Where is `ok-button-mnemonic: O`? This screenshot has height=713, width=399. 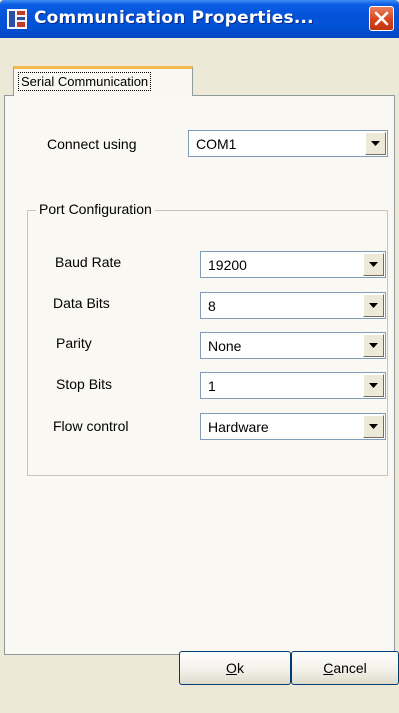 ok-button-mnemonic: O is located at coordinates (231, 668).